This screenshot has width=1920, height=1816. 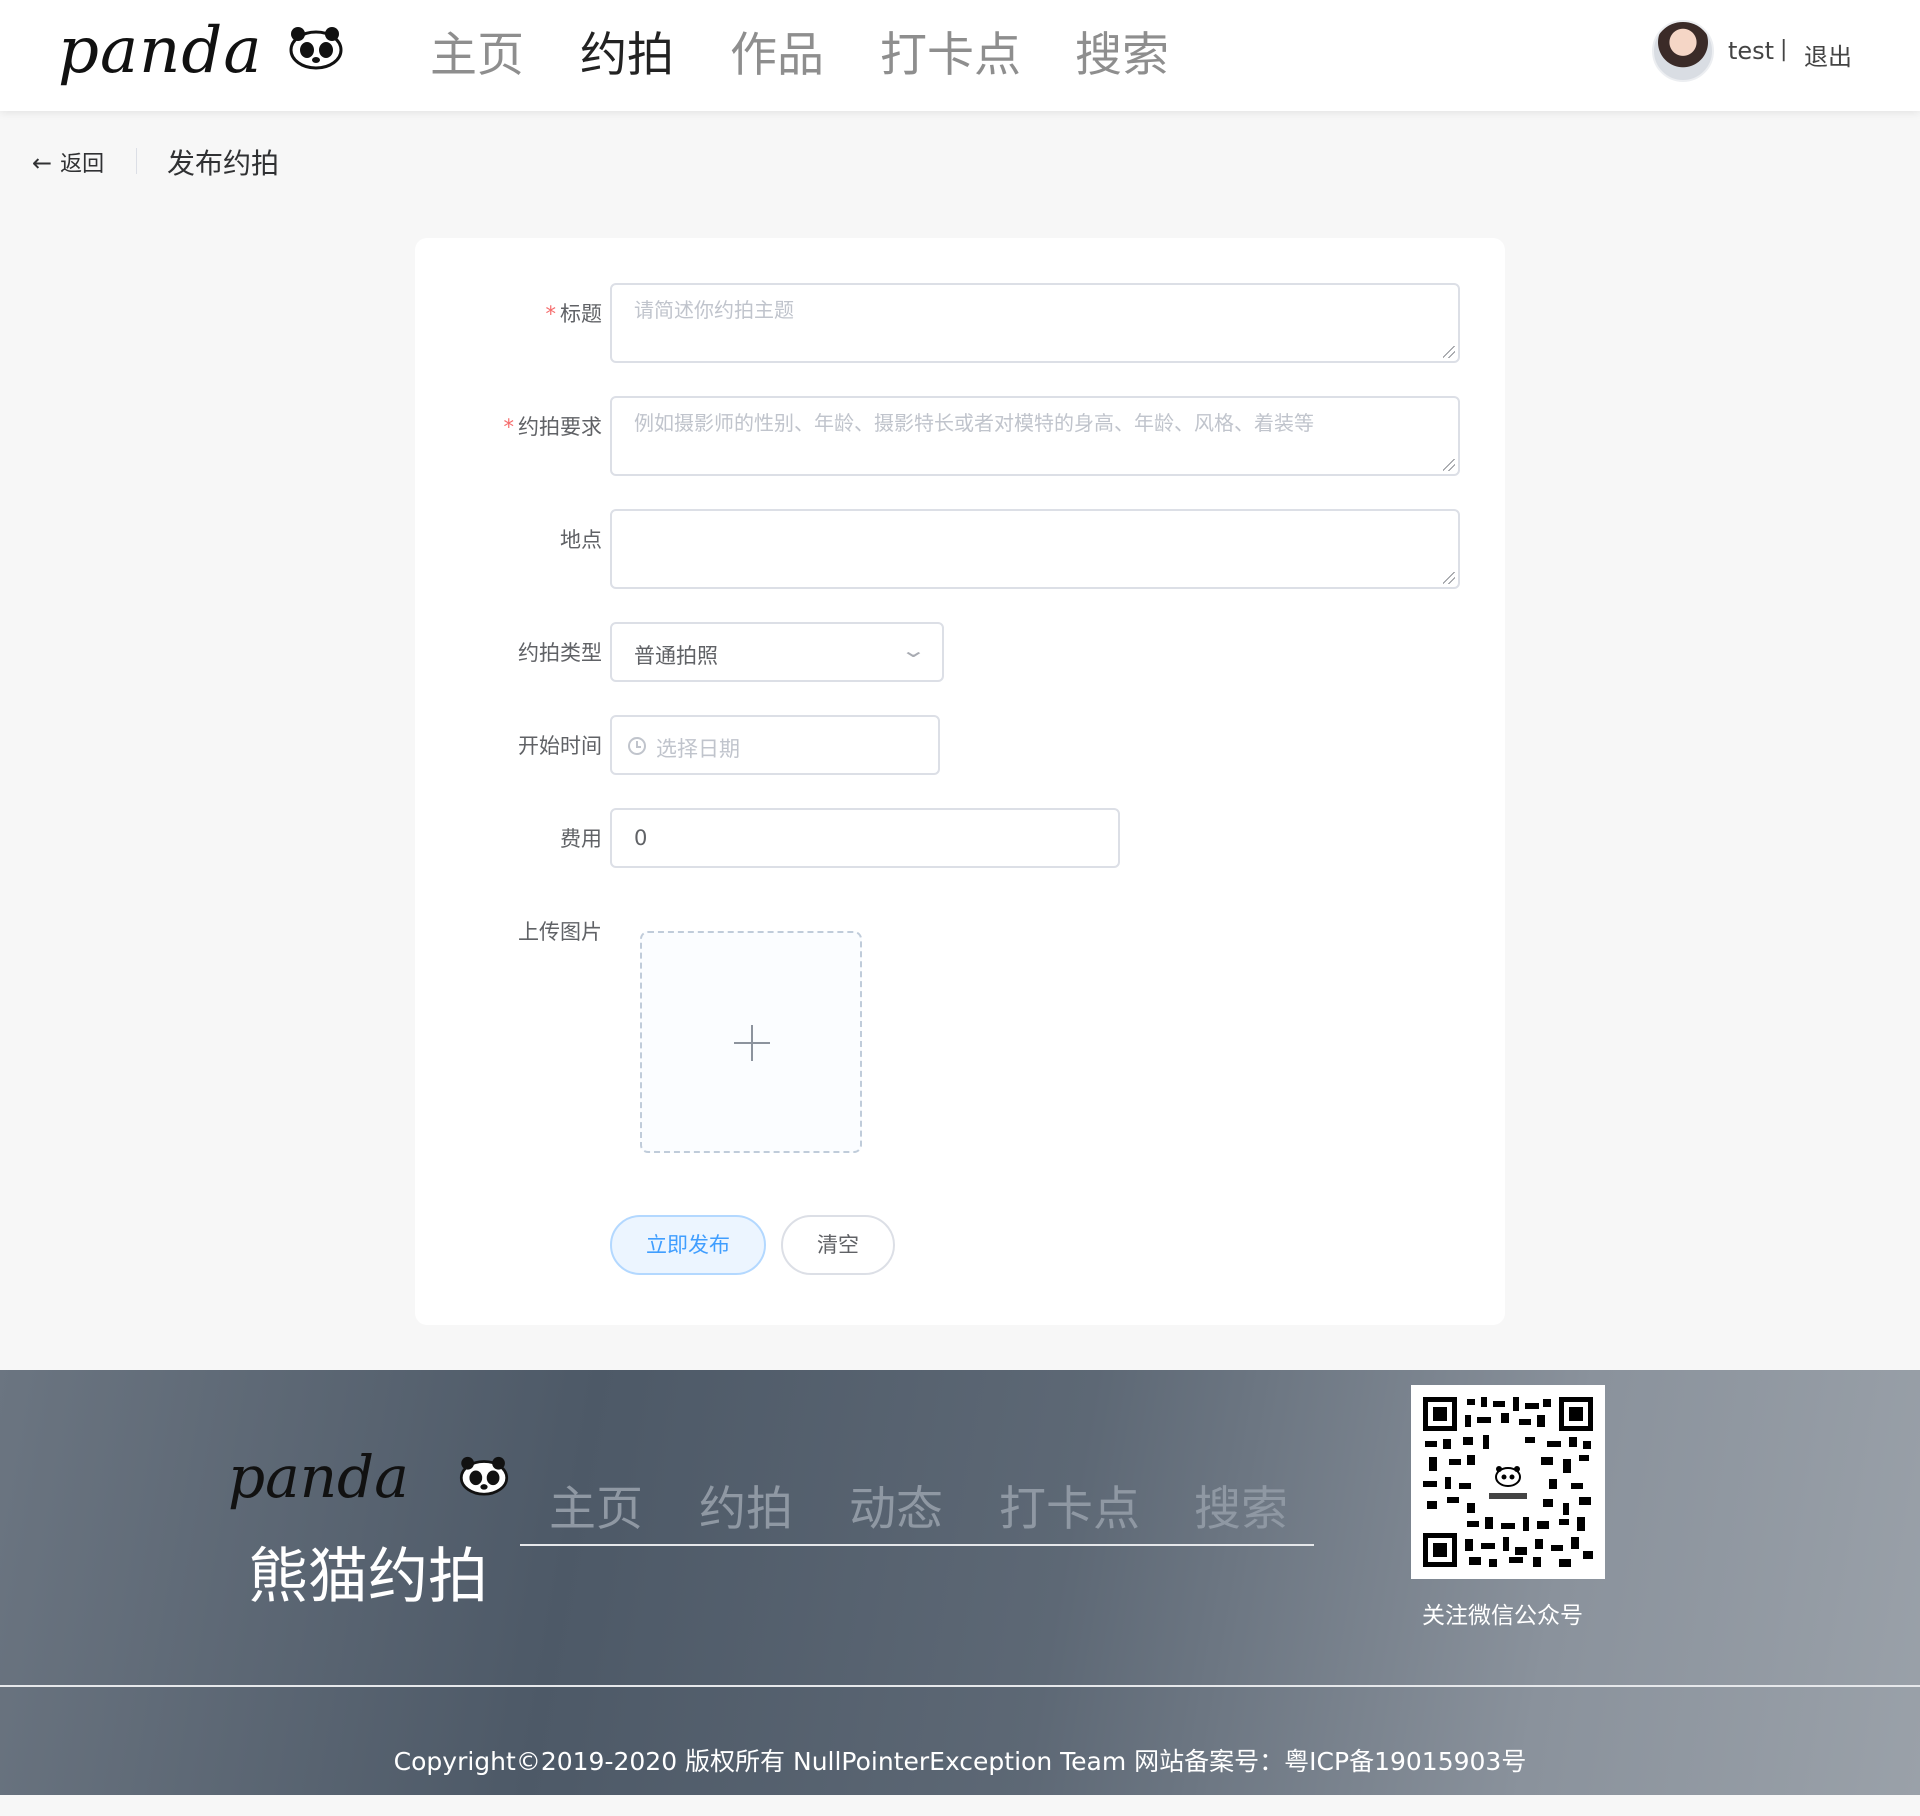 What do you see at coordinates (896, 1510) in the screenshot?
I see `footer-nav-moments: 动态` at bounding box center [896, 1510].